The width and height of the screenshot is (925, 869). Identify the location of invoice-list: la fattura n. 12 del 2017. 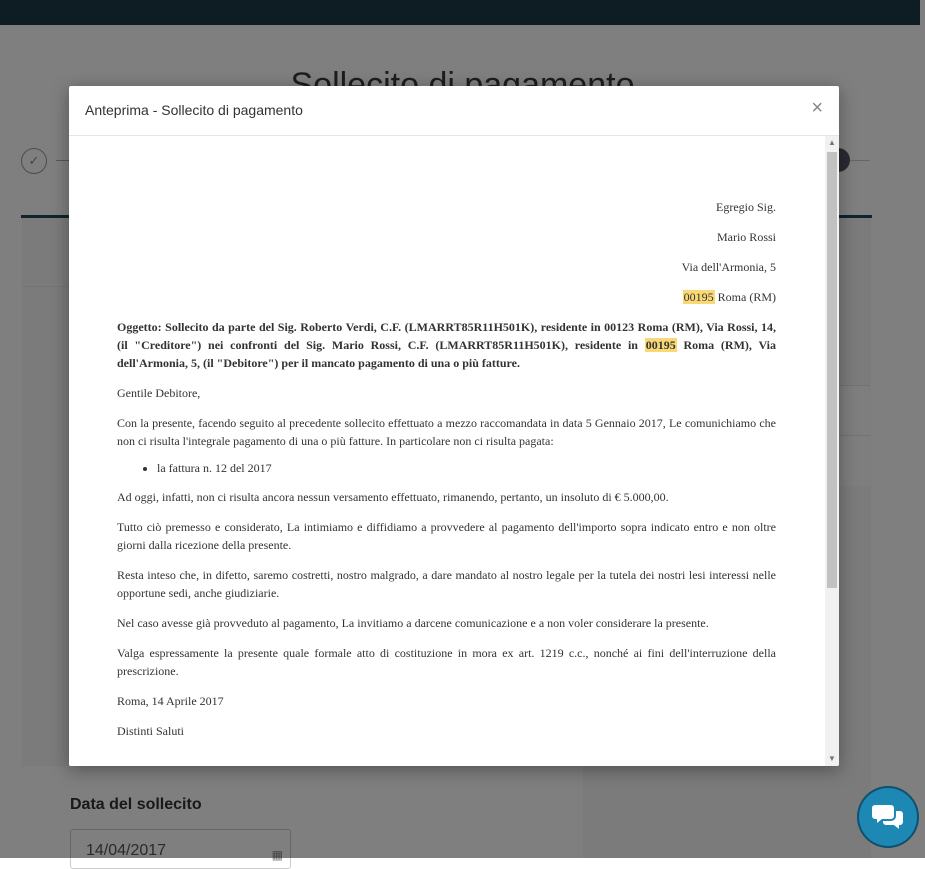
(446, 468).